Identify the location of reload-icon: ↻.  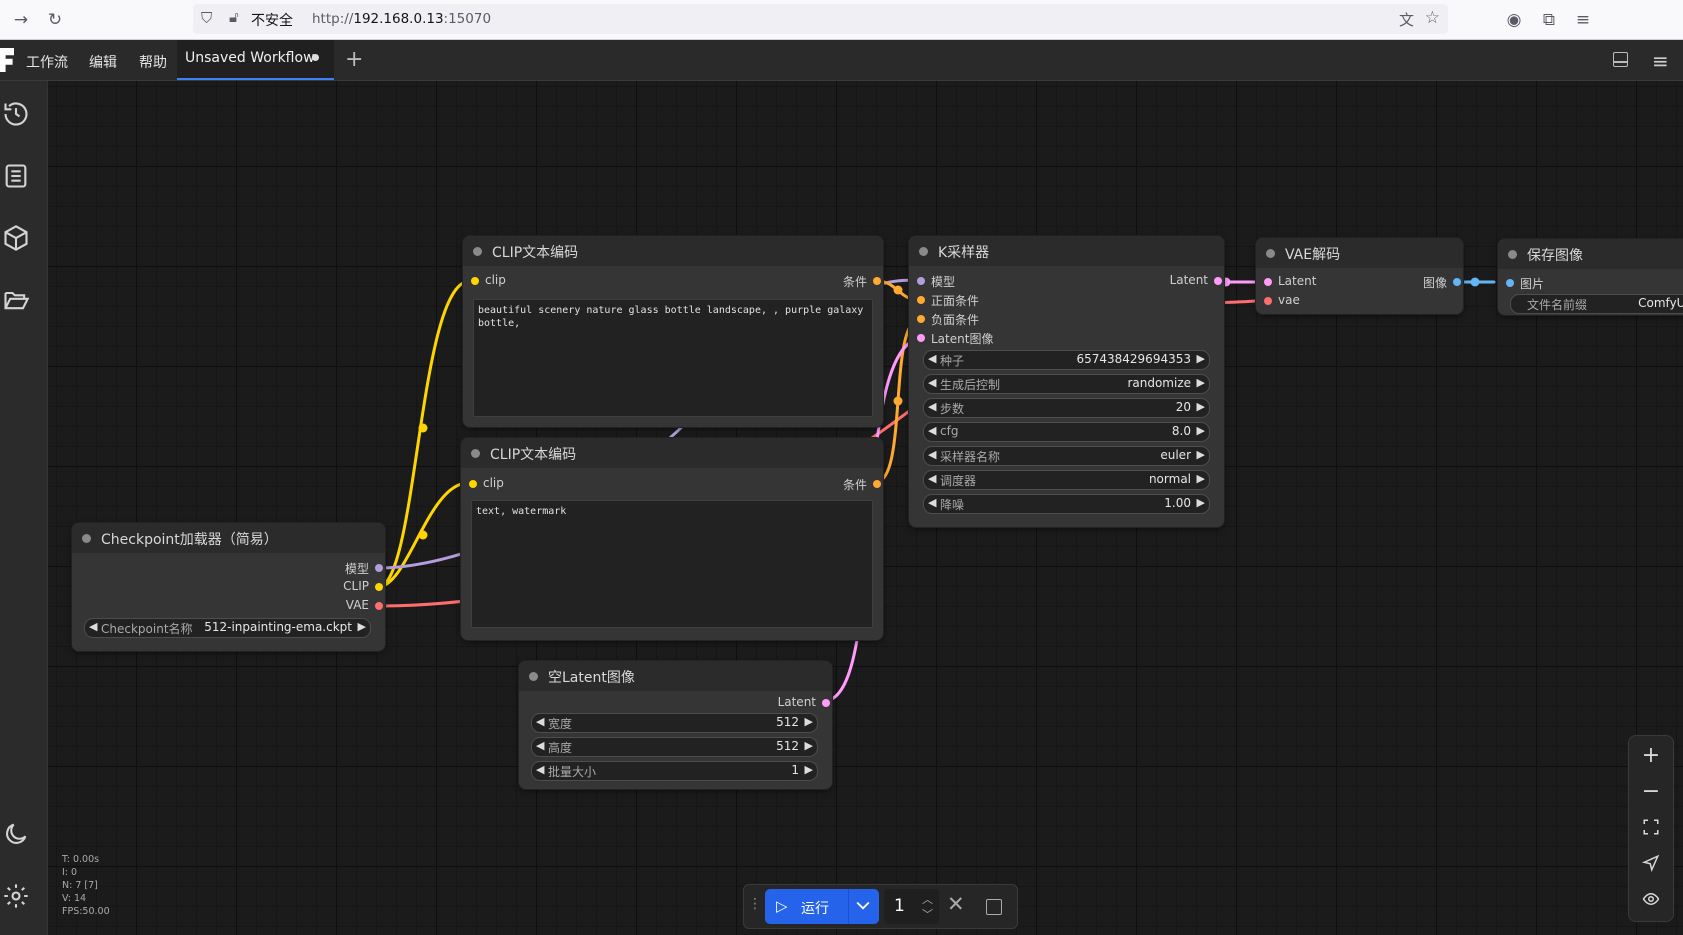
(55, 20).